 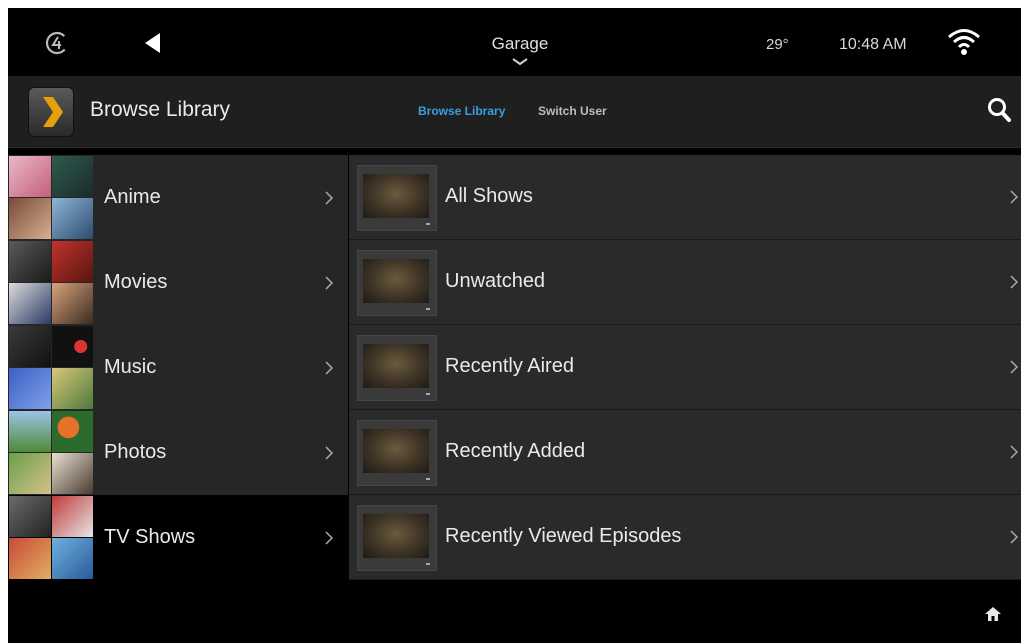 What do you see at coordinates (873, 44) in the screenshot?
I see `clock: 10:48 AM` at bounding box center [873, 44].